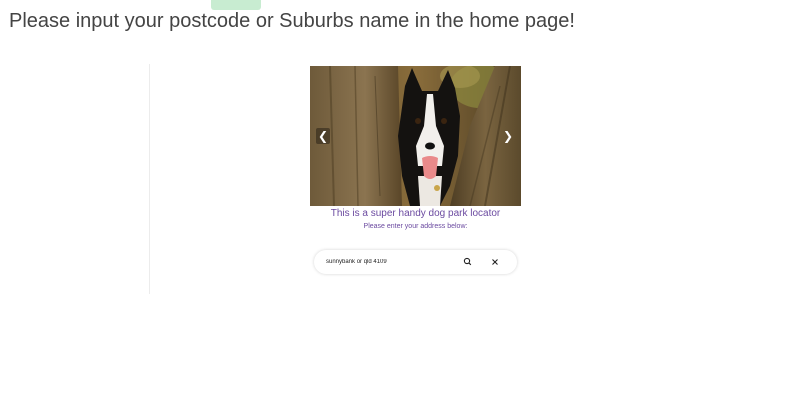 The height and width of the screenshot is (406, 795). I want to click on address-prompt: Please enter your address below:, so click(415, 226).